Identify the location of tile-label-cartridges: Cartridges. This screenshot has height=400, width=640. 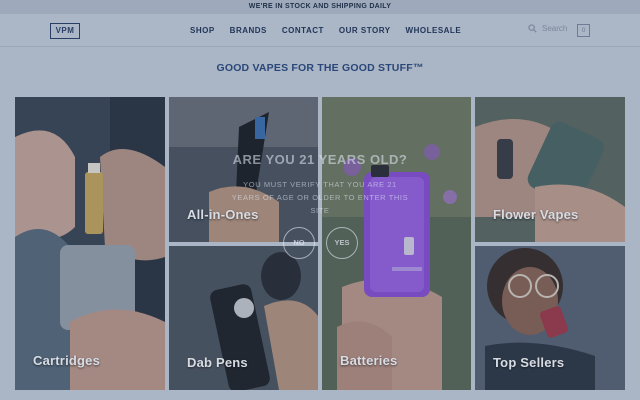
(67, 360).